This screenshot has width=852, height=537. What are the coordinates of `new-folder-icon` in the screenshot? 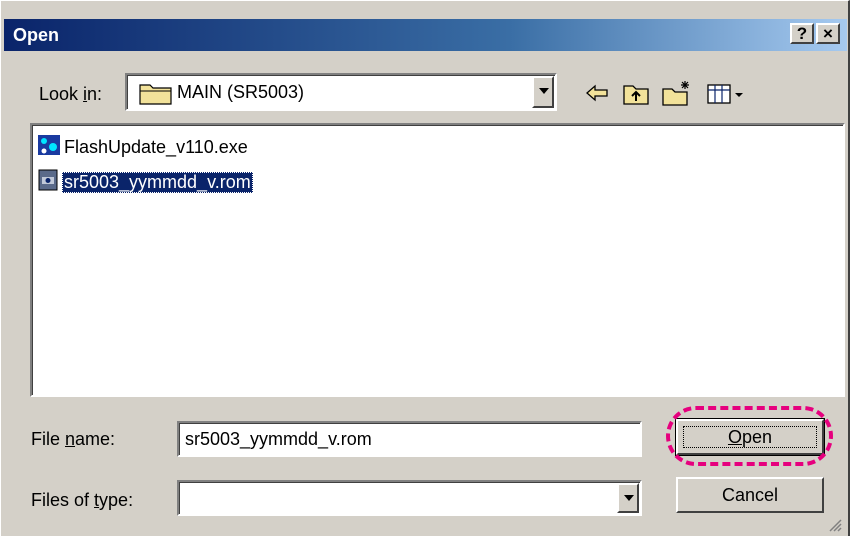 It's located at (675, 93).